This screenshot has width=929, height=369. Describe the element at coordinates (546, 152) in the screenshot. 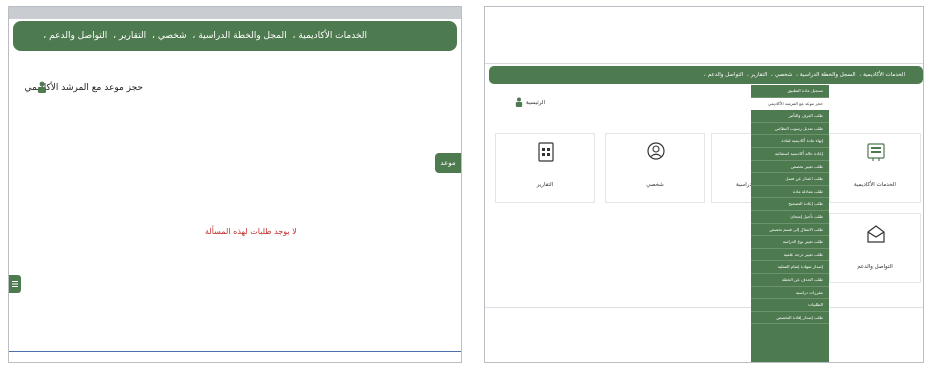

I see `reports-icon` at that location.